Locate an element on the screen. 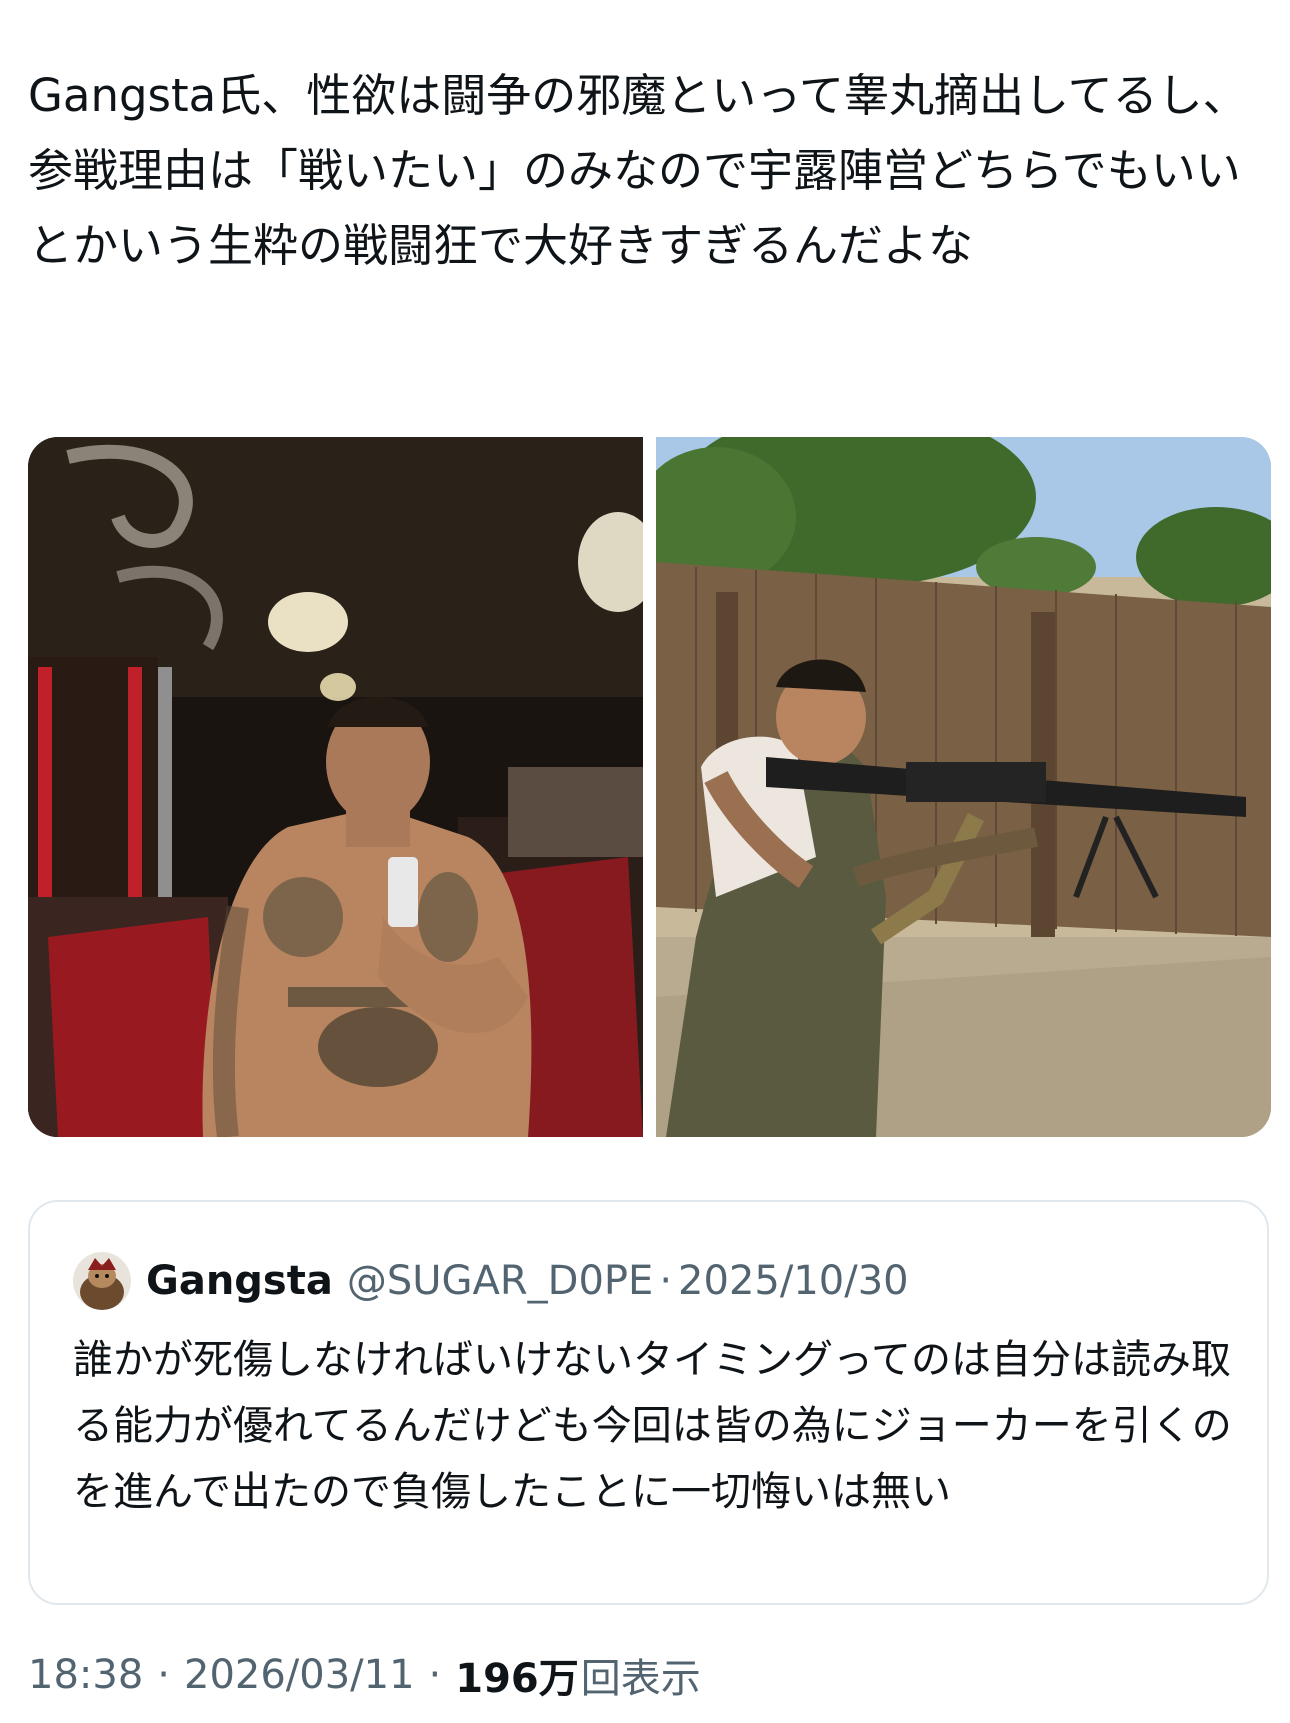  tweet-date: 2026/03/11 is located at coordinates (299, 1675).